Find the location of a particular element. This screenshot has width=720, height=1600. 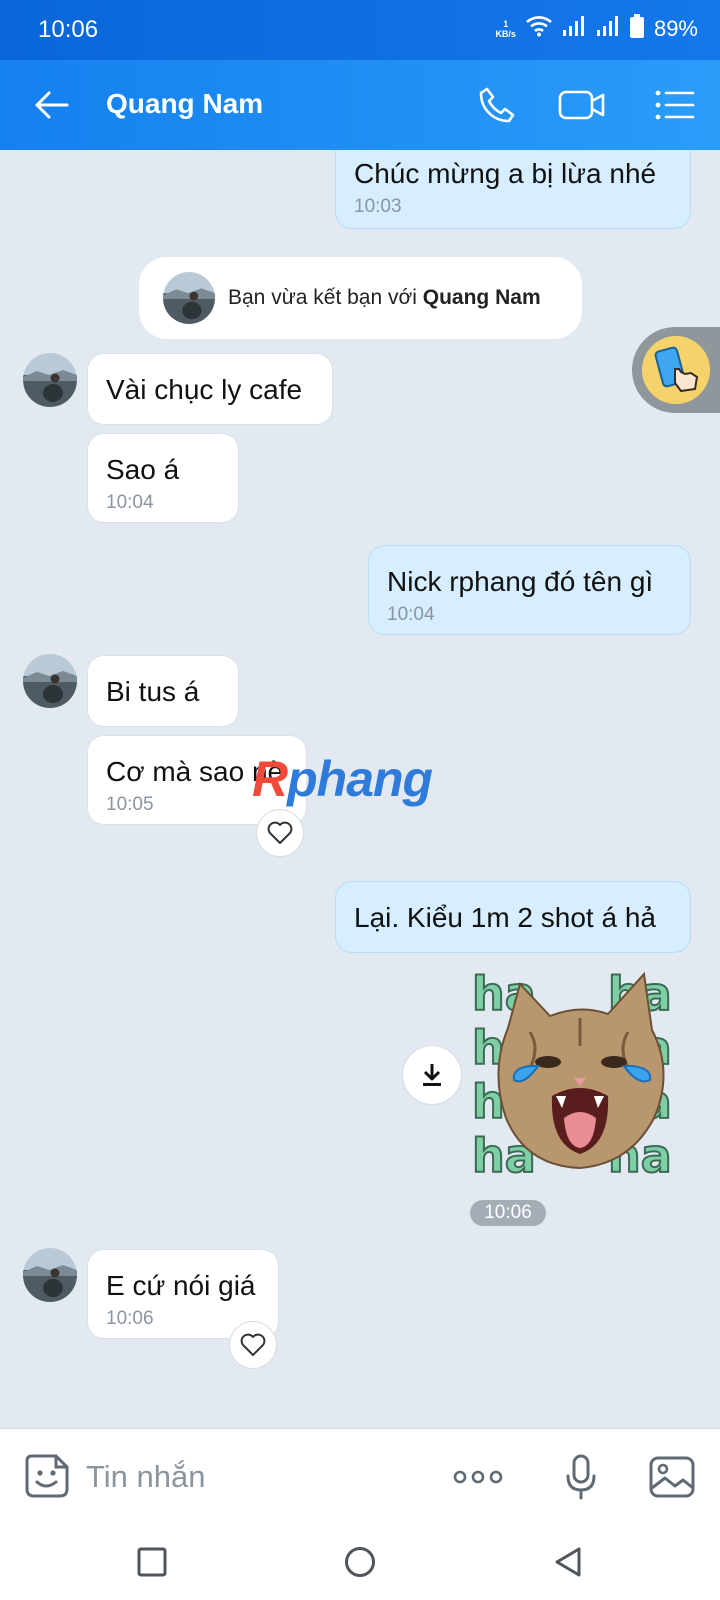

message-input-bar is located at coordinates (360, 1476).